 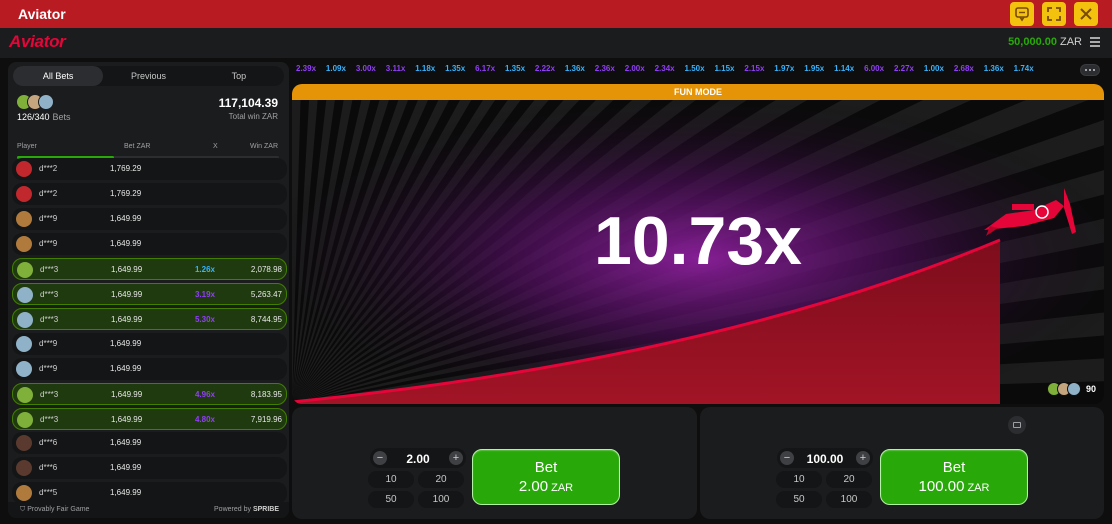 I want to click on provably-fair-label: Provably Fair Game, so click(x=58, y=509).